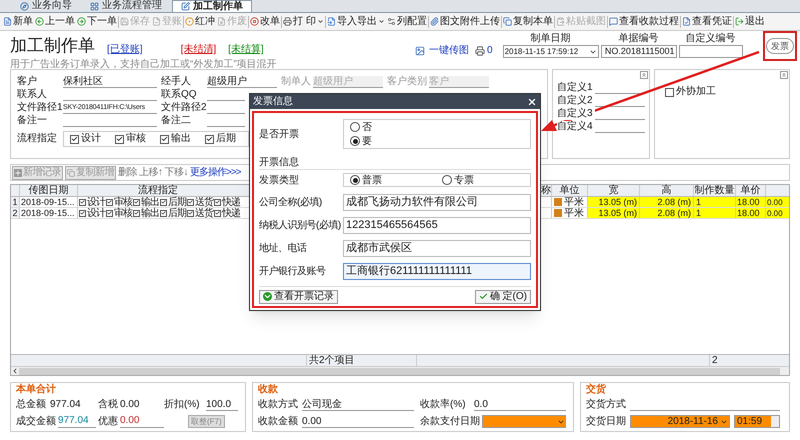  Describe the element at coordinates (714, 190) in the screenshot. I see `column-header: 制作数量` at that location.